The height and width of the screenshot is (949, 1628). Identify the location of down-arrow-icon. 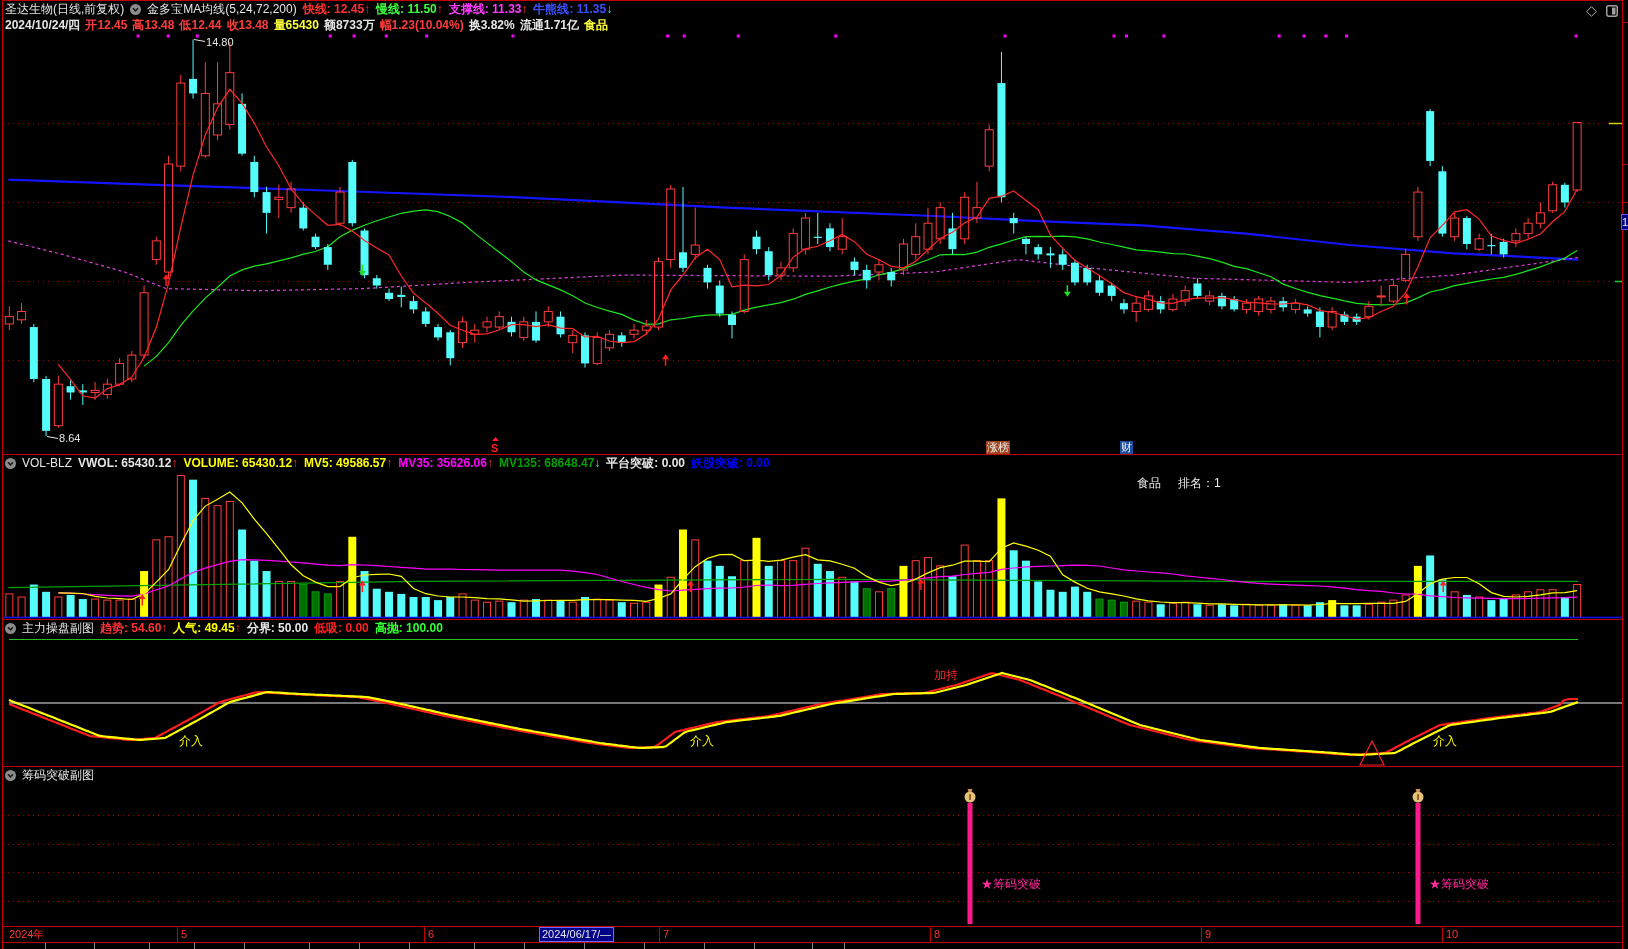
(1067, 291).